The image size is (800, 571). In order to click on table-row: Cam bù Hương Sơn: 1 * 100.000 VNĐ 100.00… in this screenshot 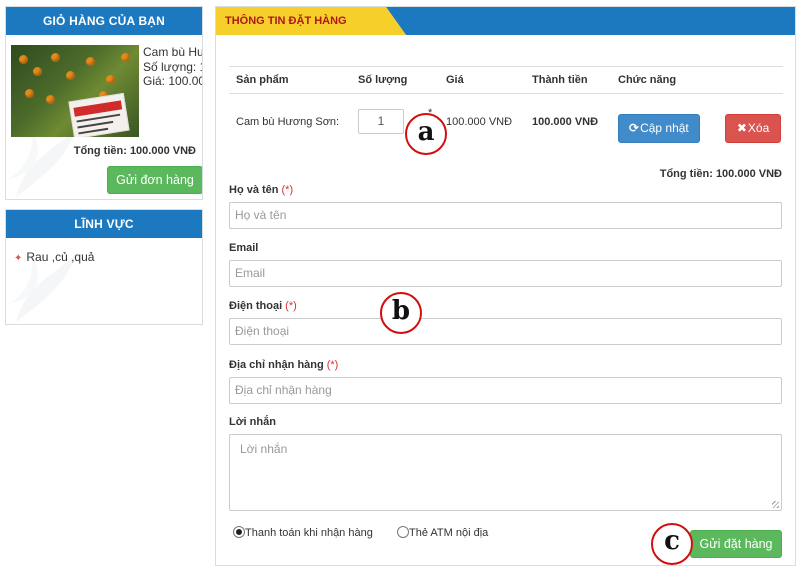, I will do `click(506, 122)`.